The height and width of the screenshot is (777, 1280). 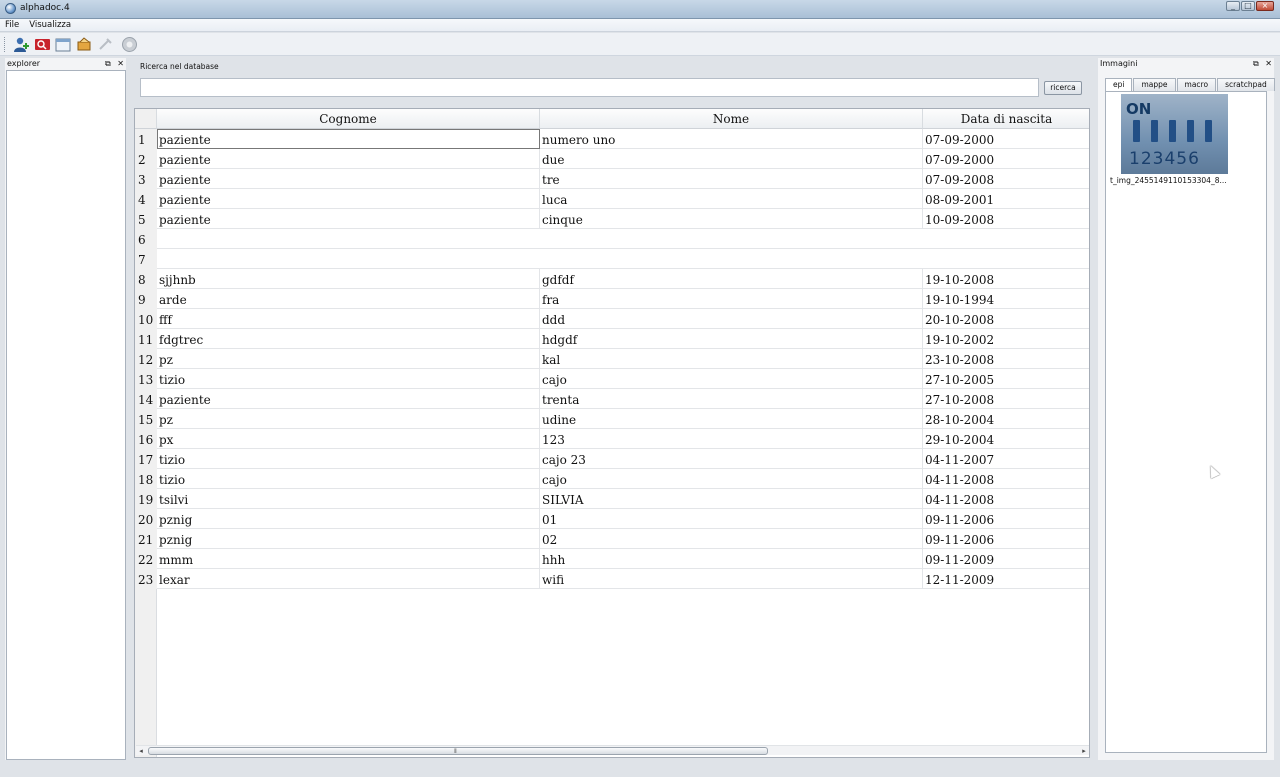 I want to click on edit-icon, so click(x=84, y=44).